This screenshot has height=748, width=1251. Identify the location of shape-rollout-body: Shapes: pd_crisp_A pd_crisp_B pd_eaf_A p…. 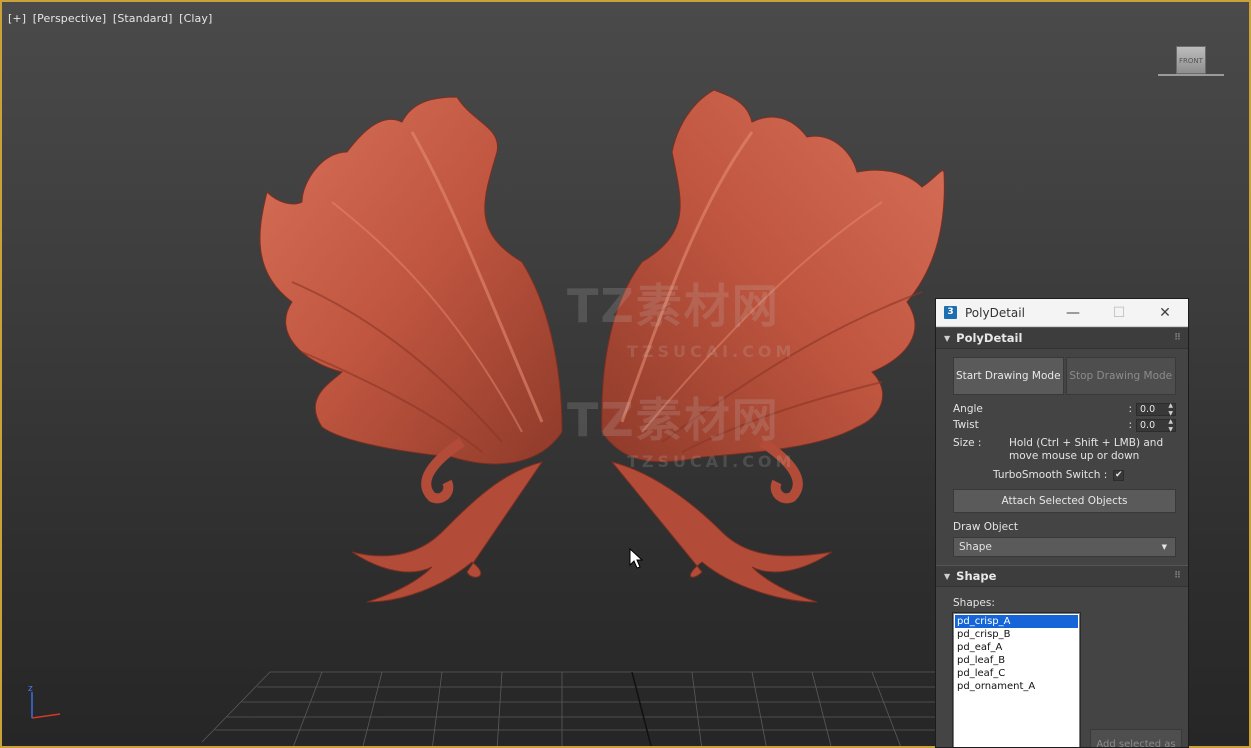
(1062, 667).